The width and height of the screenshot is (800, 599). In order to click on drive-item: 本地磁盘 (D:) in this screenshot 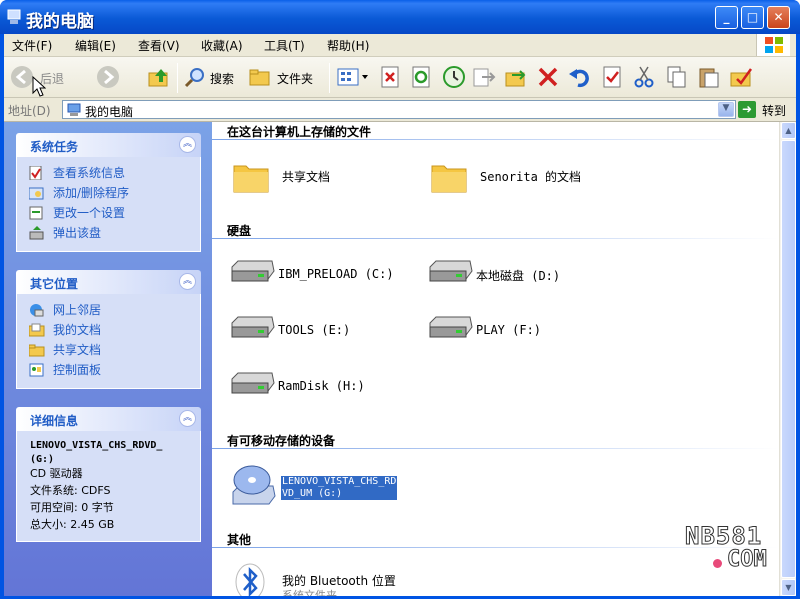, I will do `click(493, 274)`.